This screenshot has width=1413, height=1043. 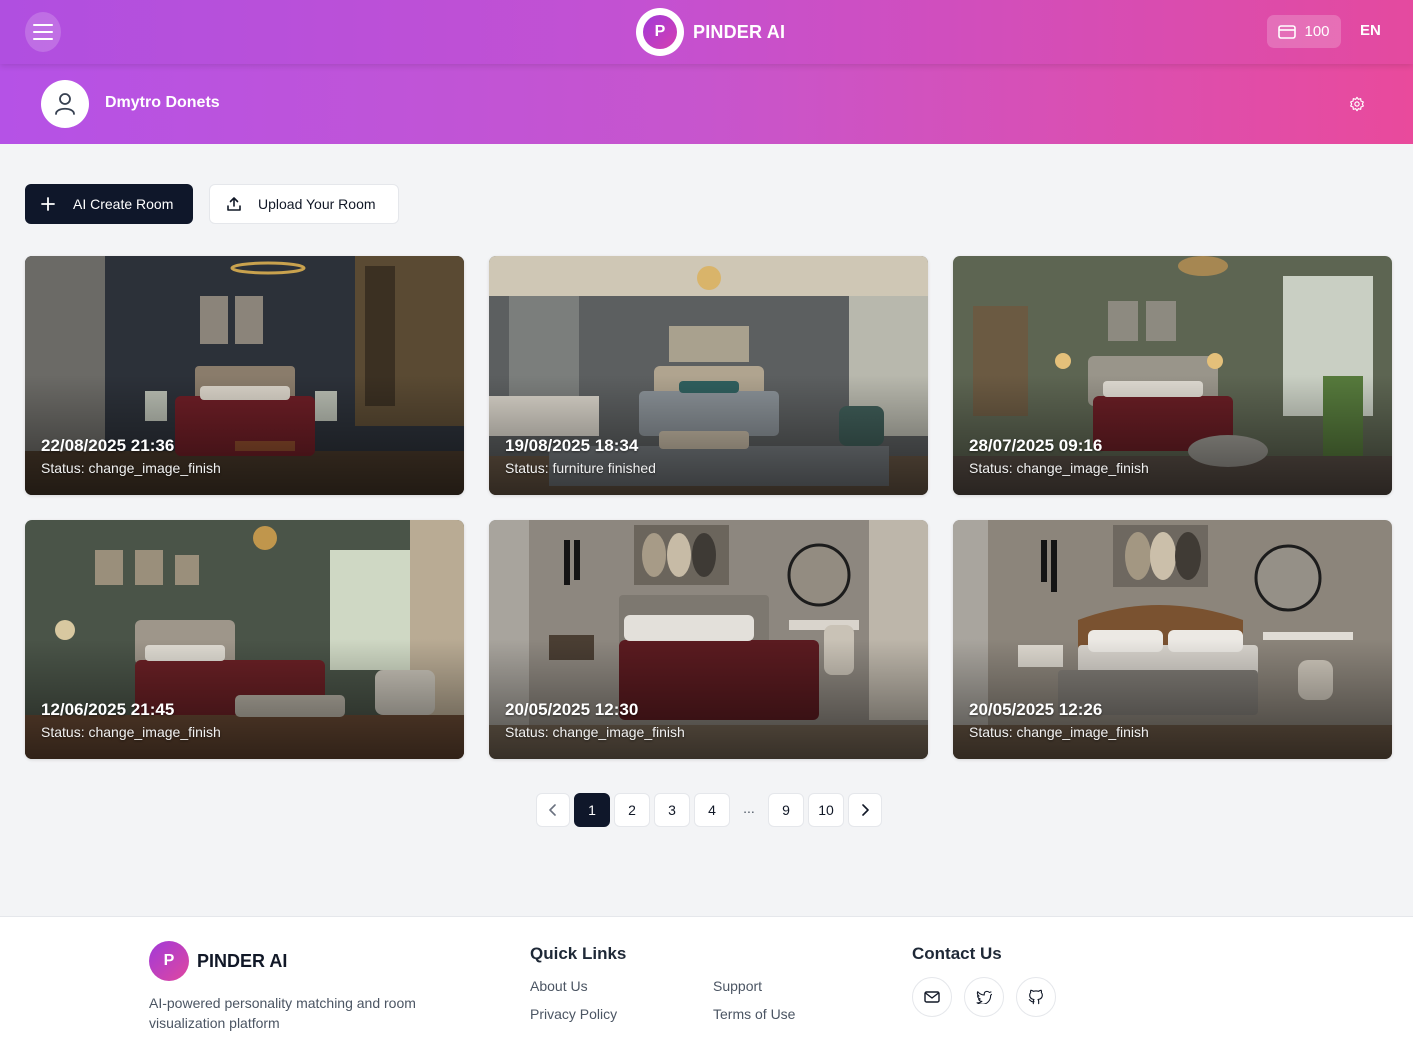 I want to click on mail-icon, so click(x=932, y=997).